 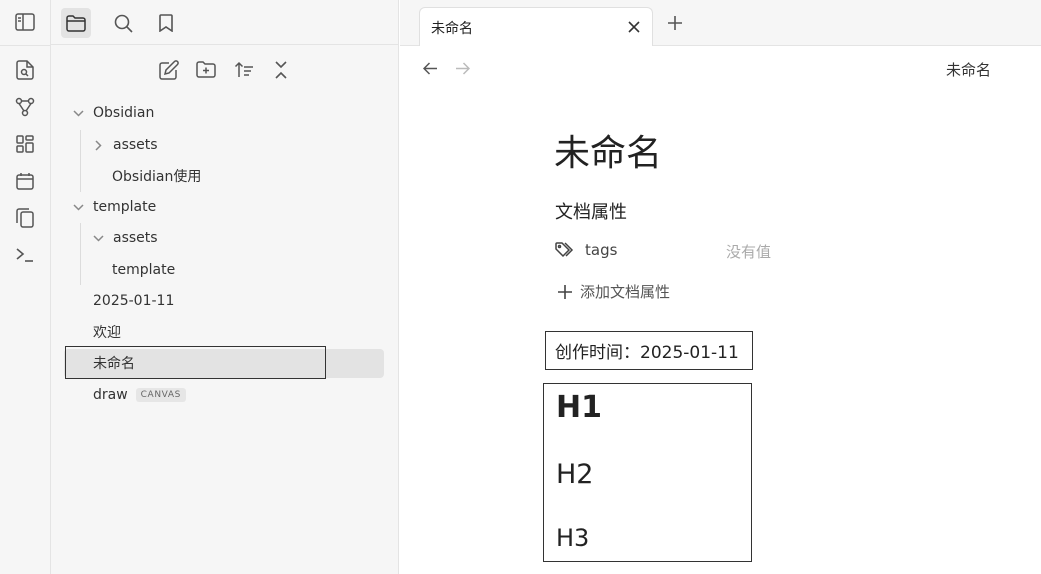 I want to click on new-note-button, so click(x=169, y=70).